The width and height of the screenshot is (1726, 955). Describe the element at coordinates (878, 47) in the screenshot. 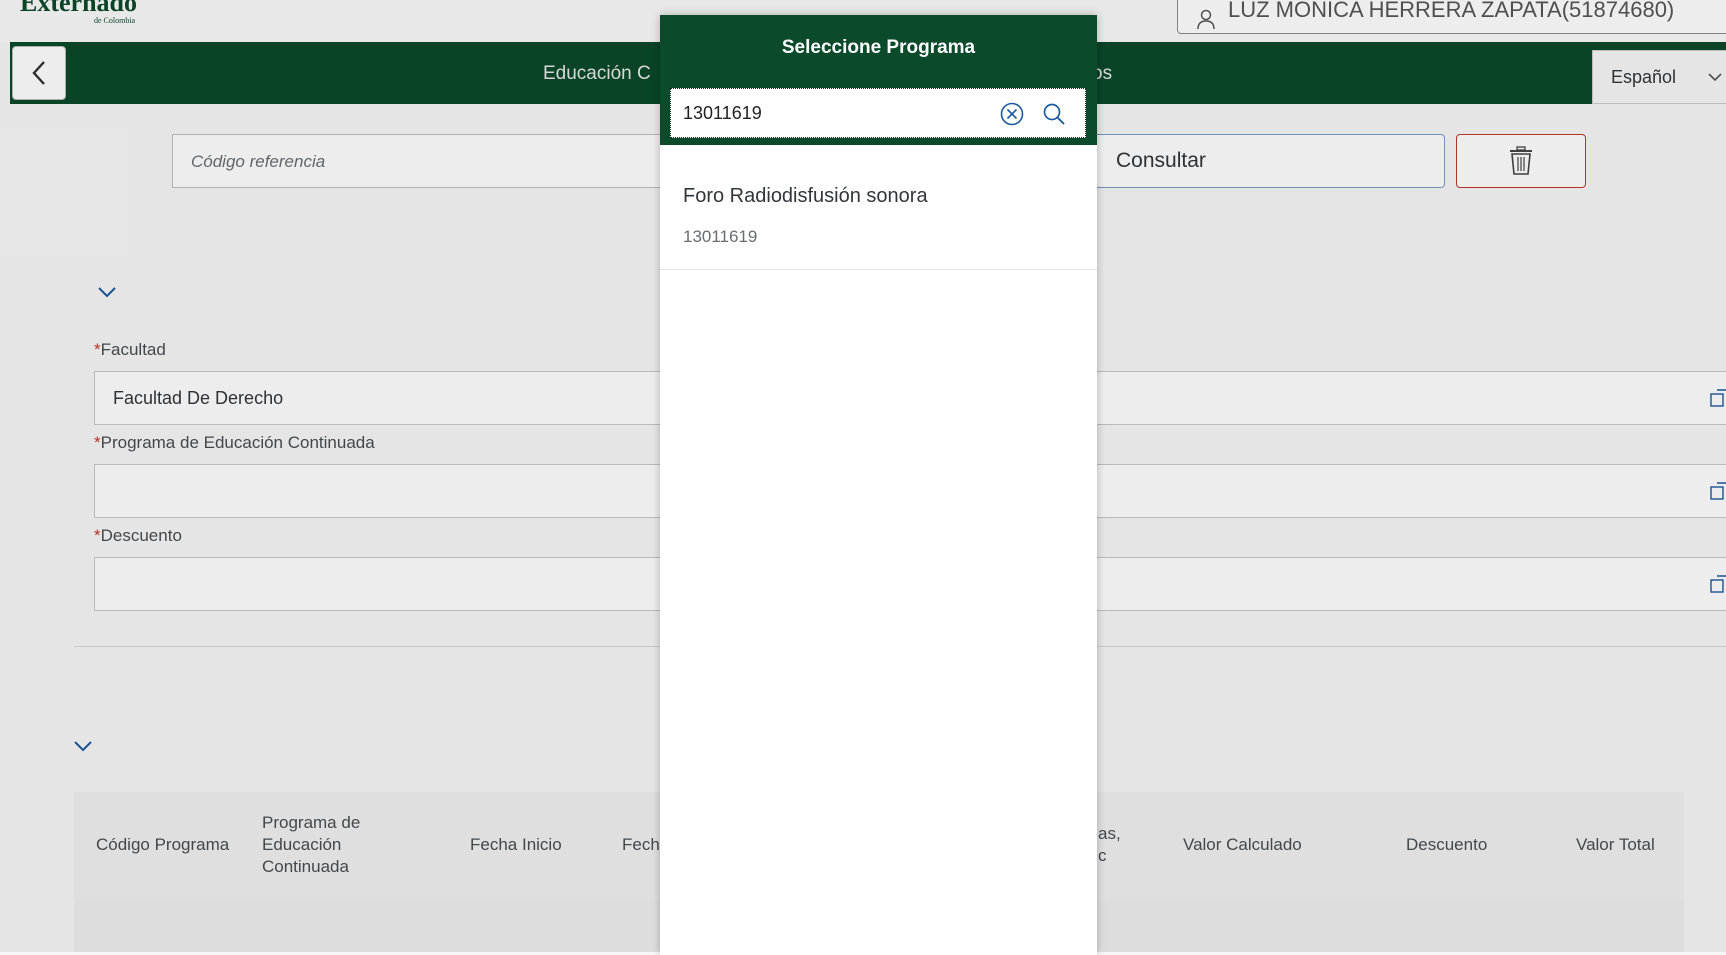

I see `dialog-title: Seleccione Programa` at that location.